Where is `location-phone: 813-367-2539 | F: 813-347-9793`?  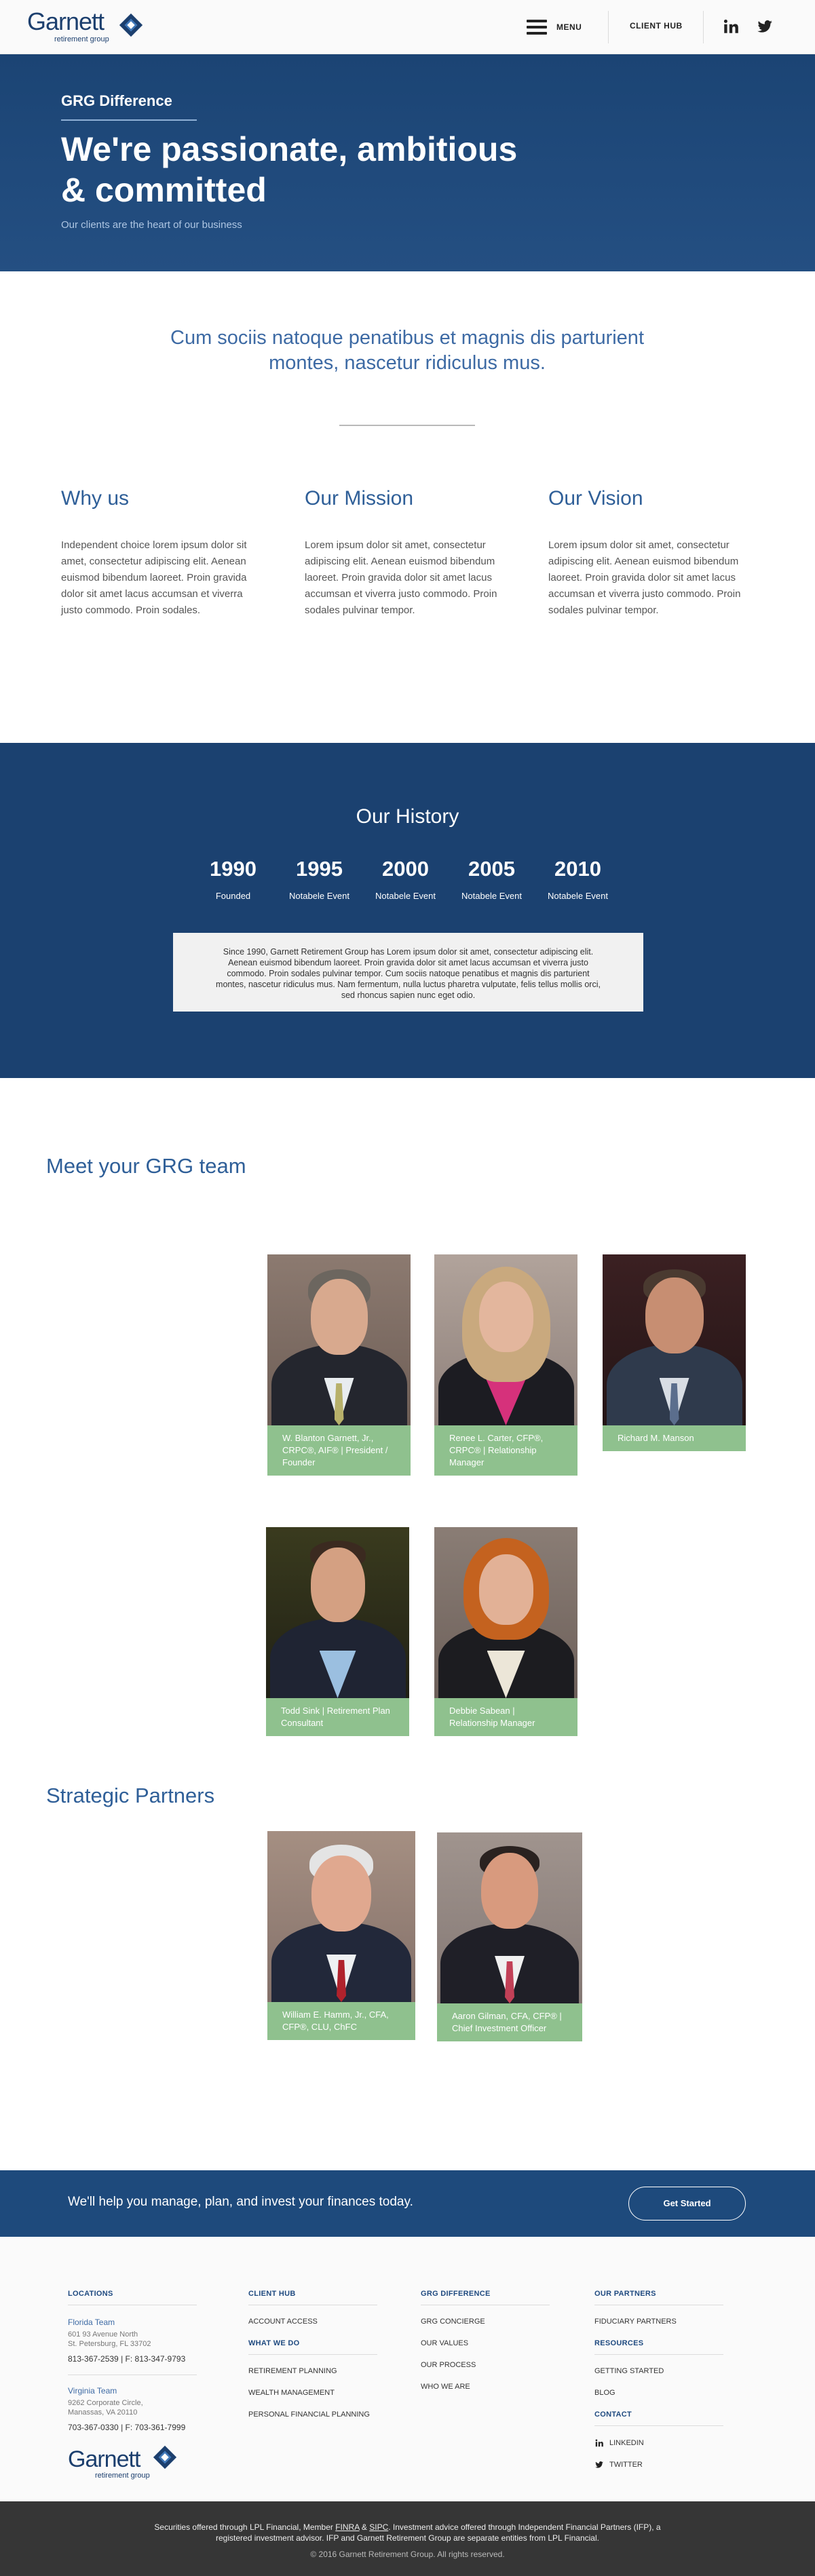 location-phone: 813-367-2539 | F: 813-347-9793 is located at coordinates (146, 2359).